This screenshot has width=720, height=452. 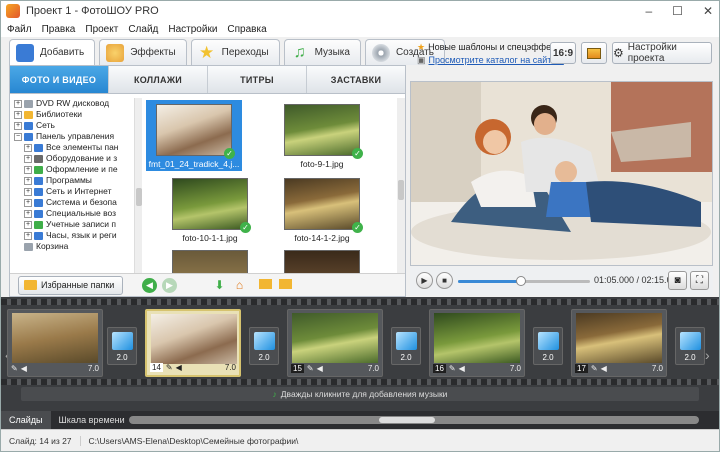 I want to click on subtab-photo-video: ФОТО И ВИДЕО, so click(x=59, y=79).